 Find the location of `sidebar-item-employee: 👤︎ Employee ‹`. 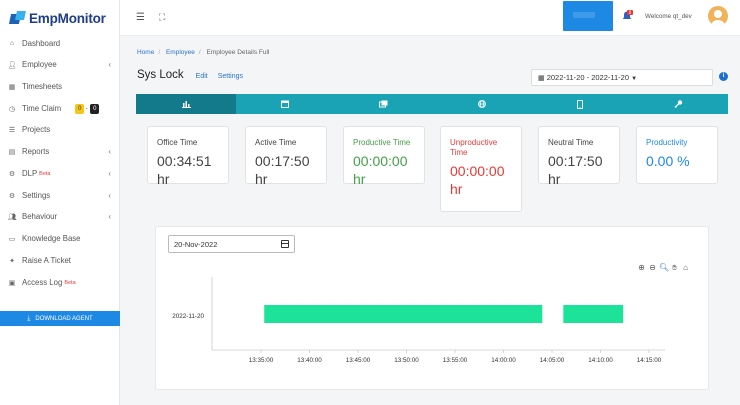

sidebar-item-employee: 👤︎ Employee ‹ is located at coordinates (60, 65).